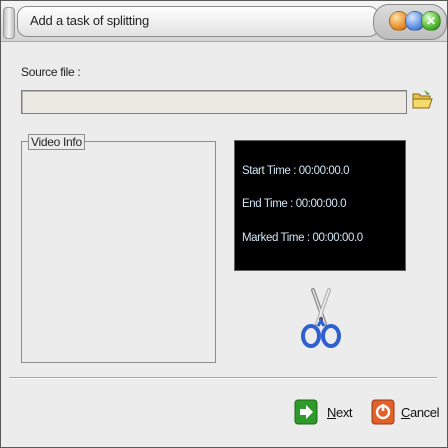 This screenshot has width=448, height=448. I want to click on close-icon: ✕, so click(431, 21).